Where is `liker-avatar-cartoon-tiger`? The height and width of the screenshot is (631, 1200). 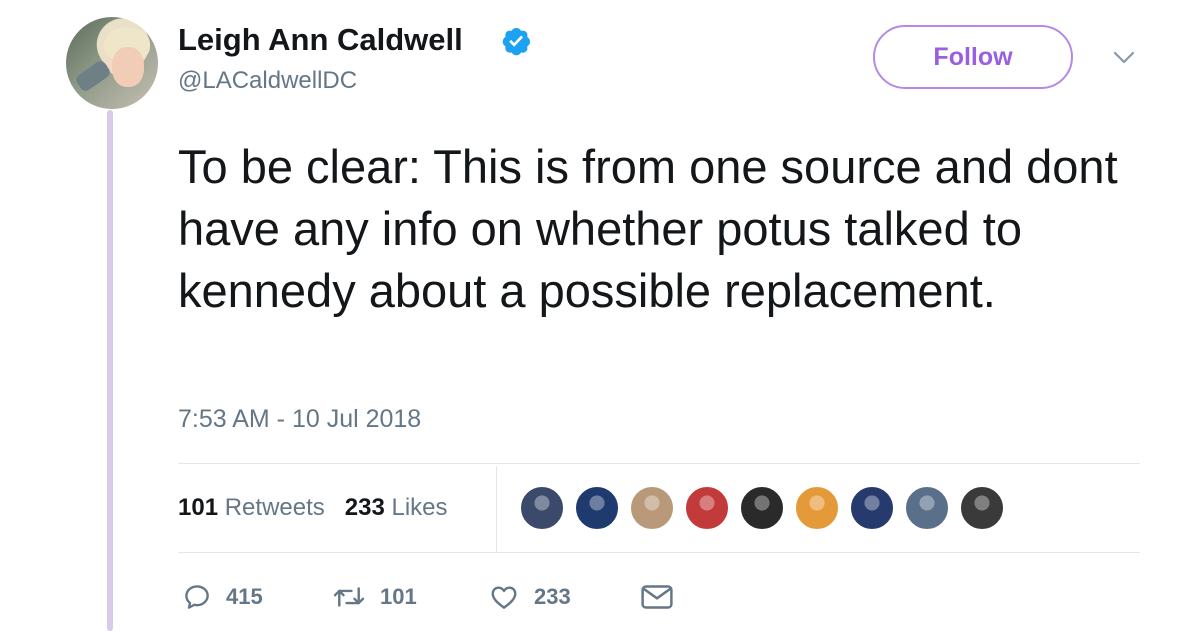 liker-avatar-cartoon-tiger is located at coordinates (817, 508).